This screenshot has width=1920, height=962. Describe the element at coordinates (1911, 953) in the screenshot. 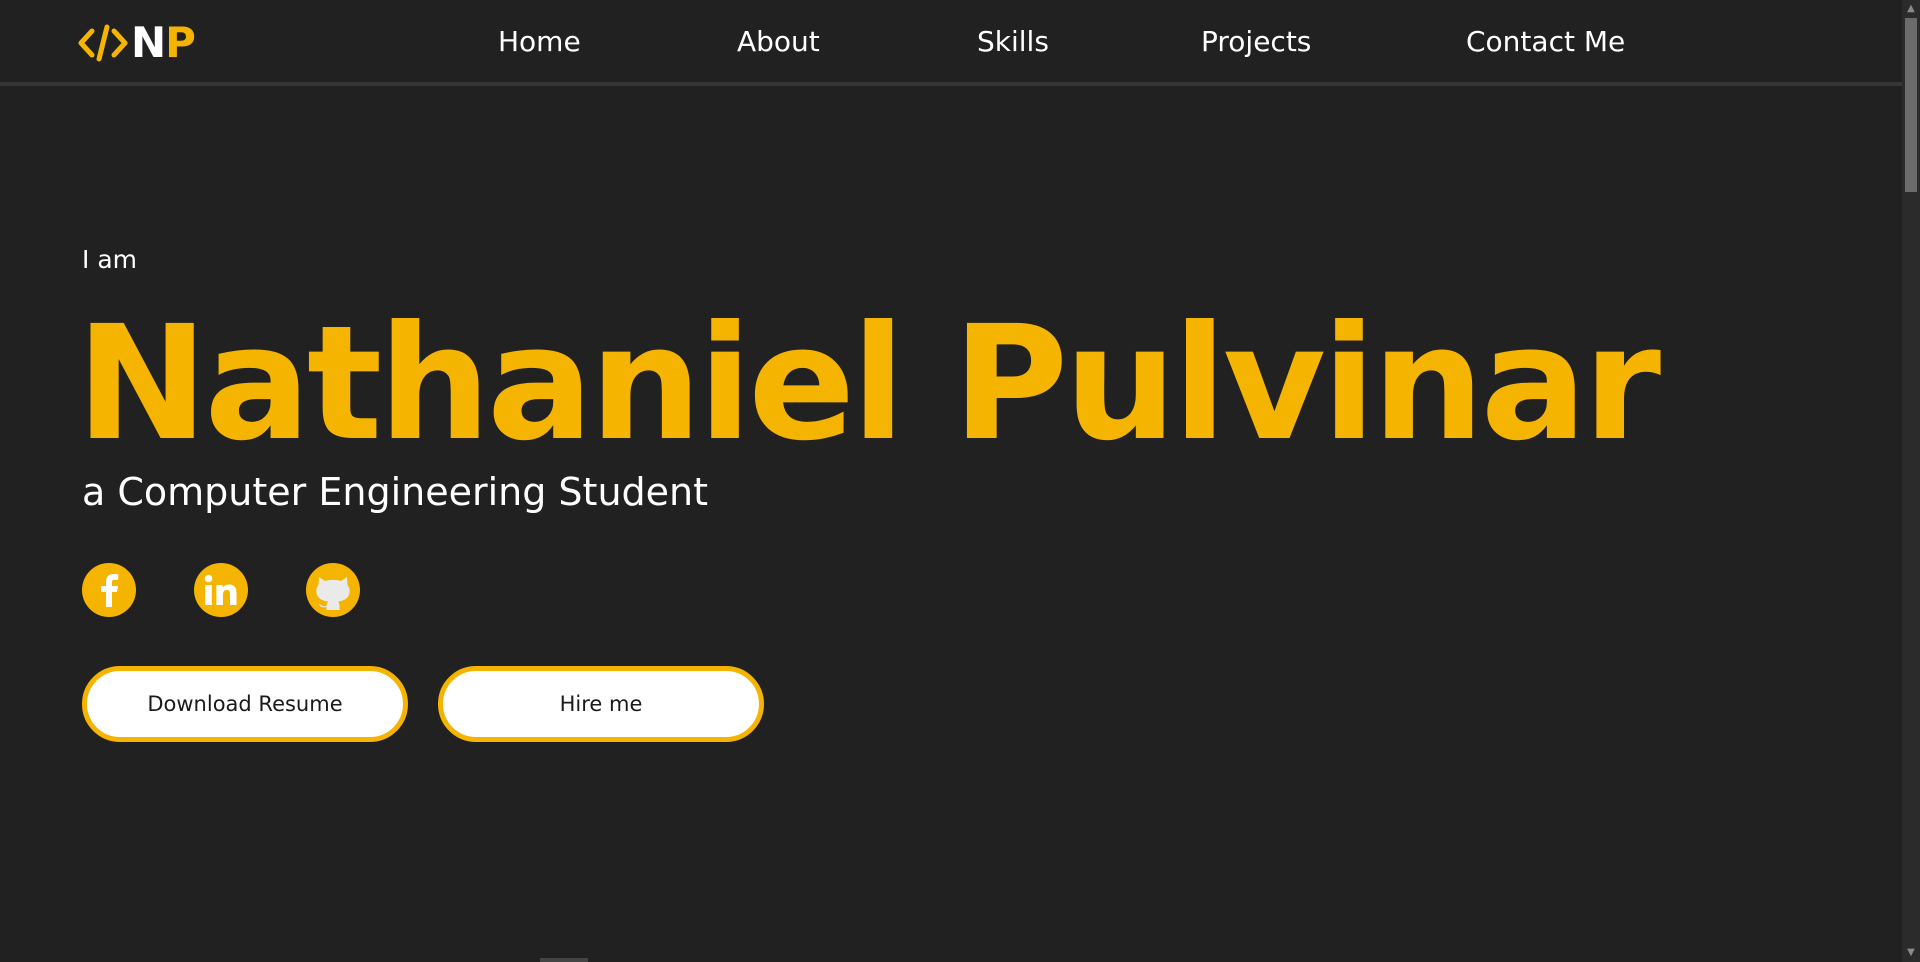

I see `scroll-down-arrow-icon: ▼` at that location.